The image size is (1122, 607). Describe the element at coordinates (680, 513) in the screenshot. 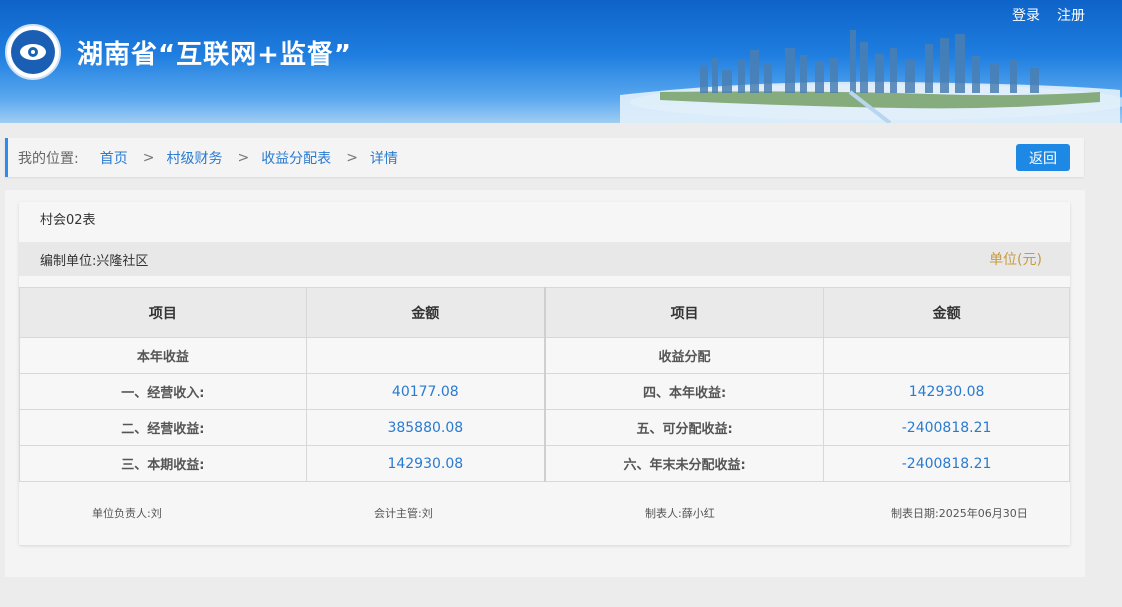

I see `preparer-signature: 制表人:薛小红` at that location.